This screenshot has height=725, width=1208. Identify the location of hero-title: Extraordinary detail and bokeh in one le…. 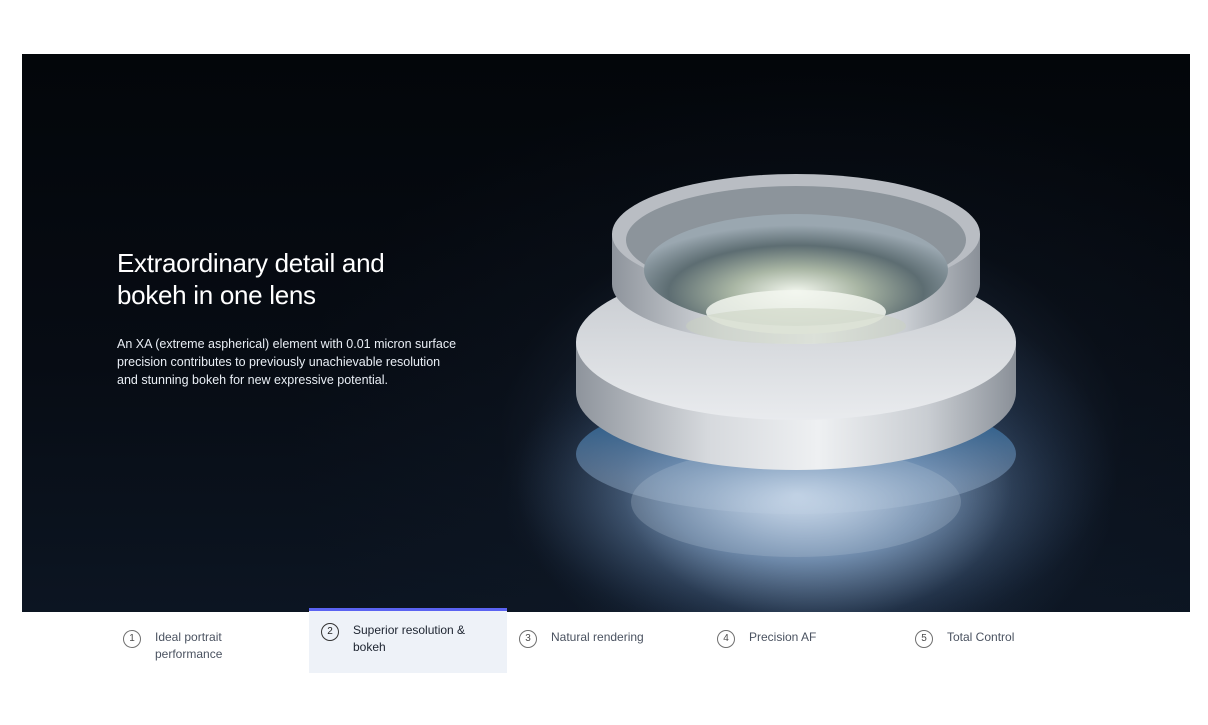
(287, 279).